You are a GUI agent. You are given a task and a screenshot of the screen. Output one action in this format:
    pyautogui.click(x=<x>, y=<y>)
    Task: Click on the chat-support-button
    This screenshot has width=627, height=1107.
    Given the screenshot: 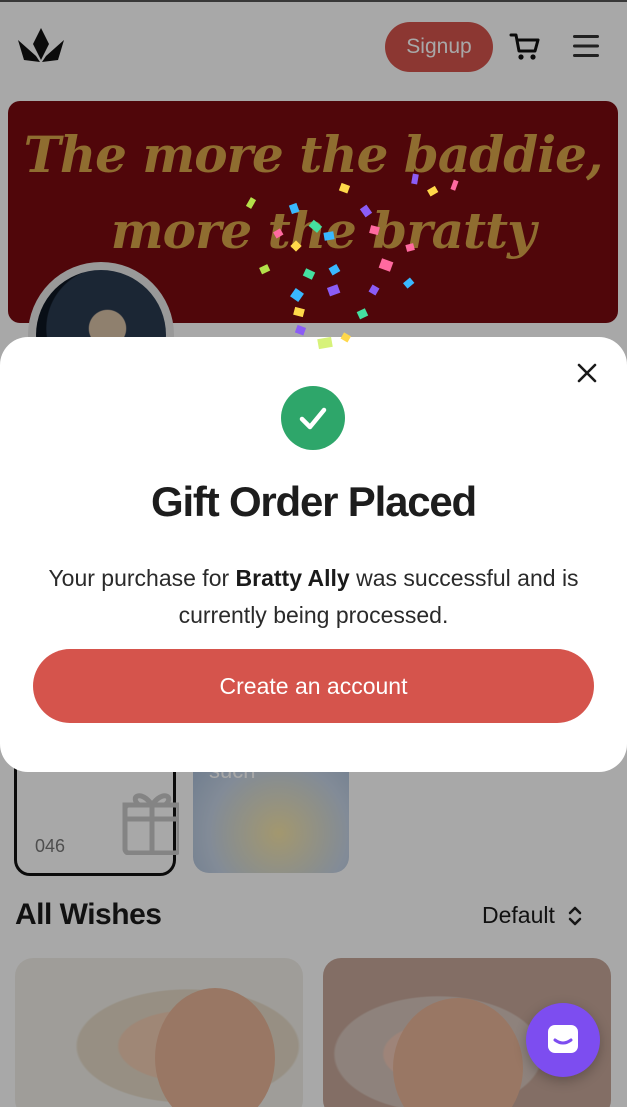 What is the action you would take?
    pyautogui.click(x=563, y=1040)
    